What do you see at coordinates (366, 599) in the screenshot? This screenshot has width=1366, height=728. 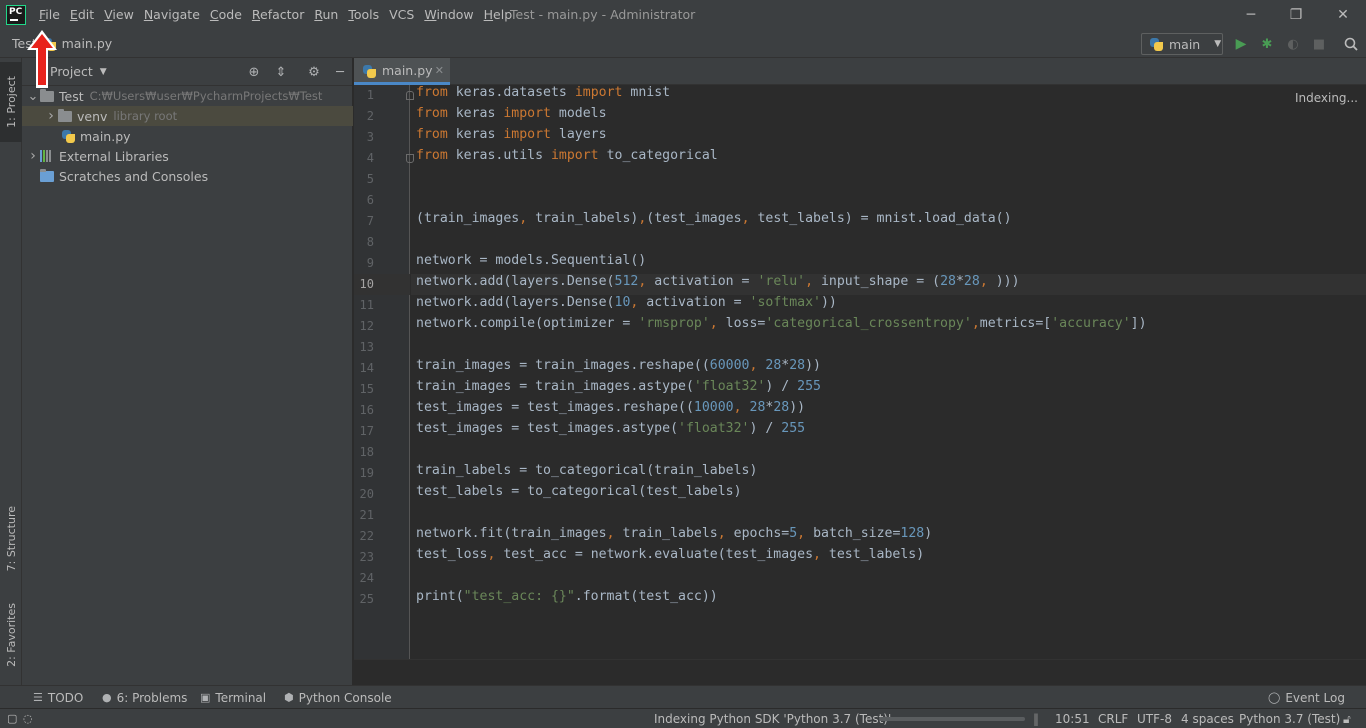 I see `line-number: 25` at bounding box center [366, 599].